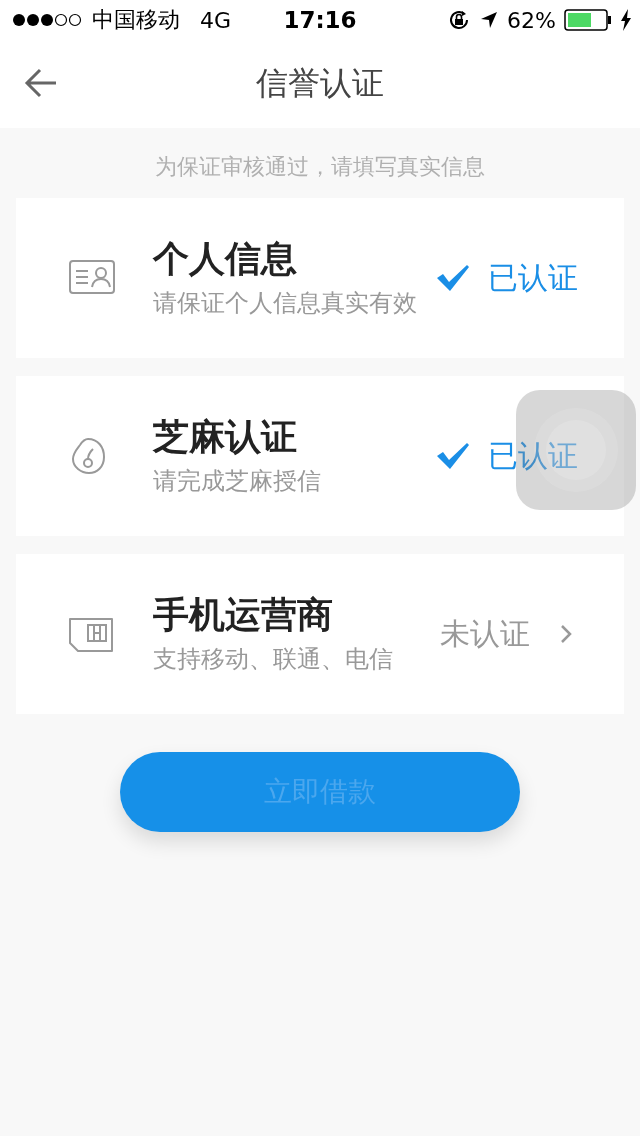  I want to click on item-title: 个人信息, so click(225, 259).